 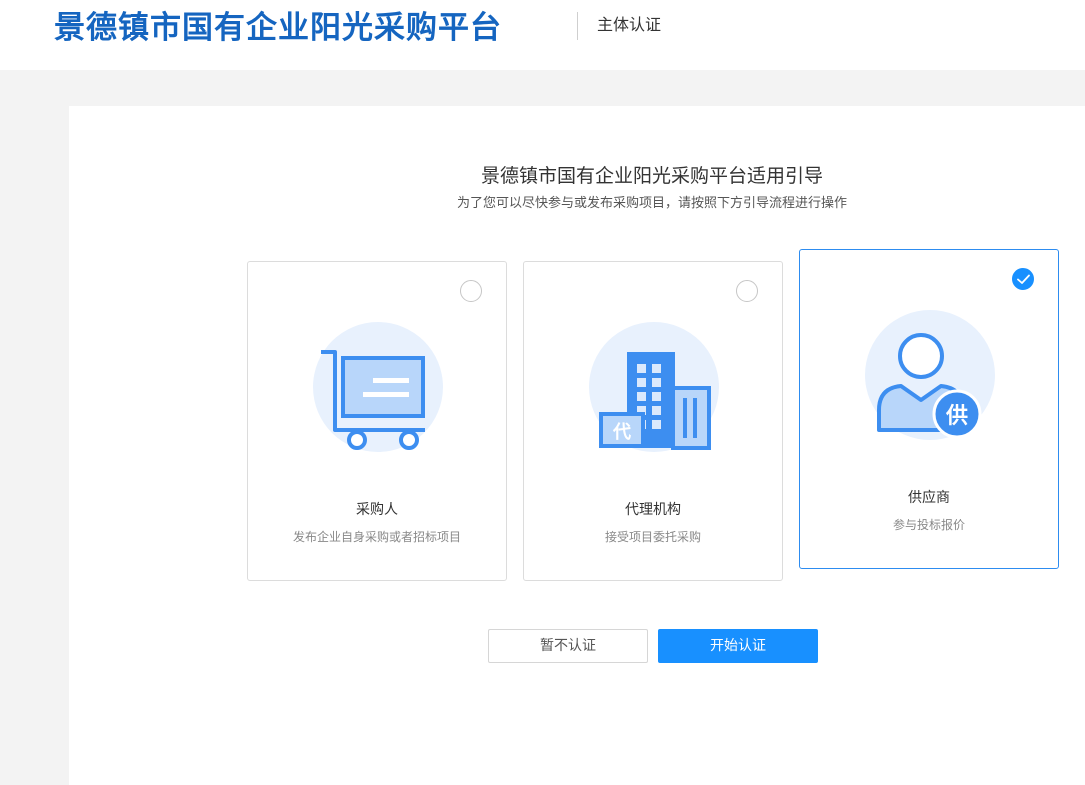 I want to click on guide-title: 景德镇市国有企业阳光采购平台适用引导, so click(x=651, y=176).